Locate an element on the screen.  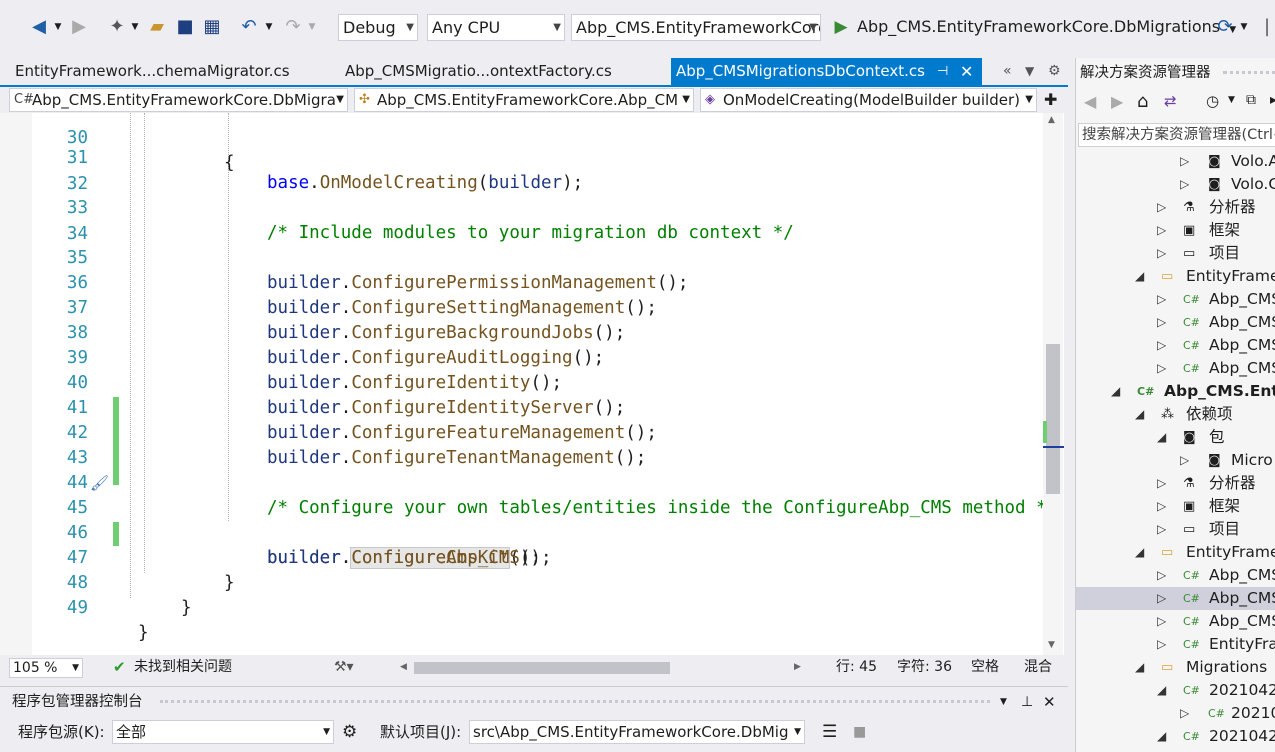
scroll-up-icon: ▲ is located at coordinates (1051, 120).